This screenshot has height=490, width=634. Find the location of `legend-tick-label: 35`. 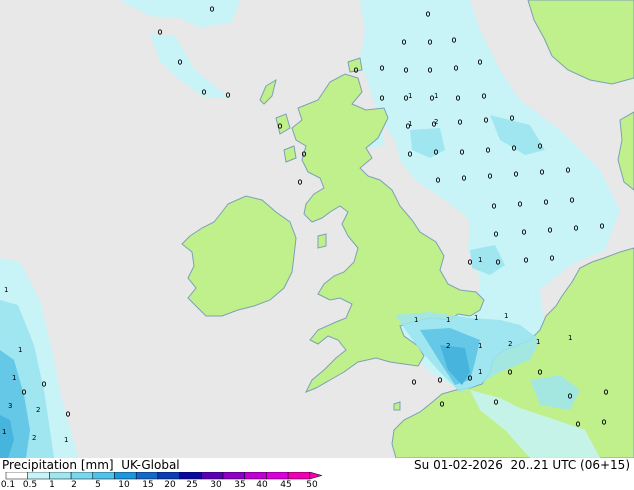

legend-tick-label: 35 is located at coordinates (240, 485).